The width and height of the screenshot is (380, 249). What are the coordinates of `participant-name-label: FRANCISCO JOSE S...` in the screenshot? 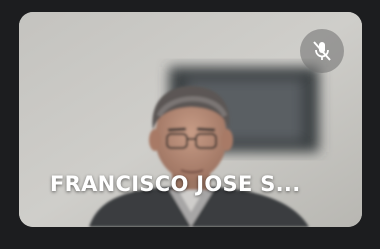 It's located at (175, 184).